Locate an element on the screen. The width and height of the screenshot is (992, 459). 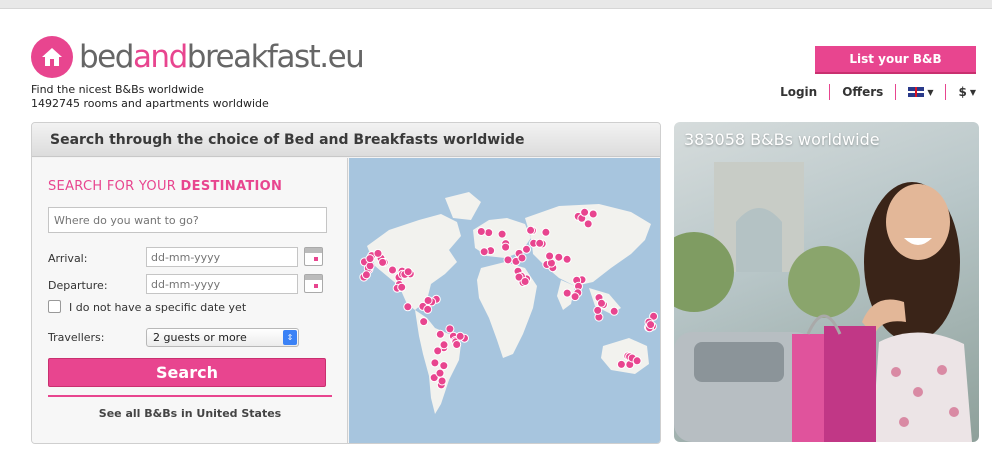
site-logo: bedandbreakfast.eu is located at coordinates (198, 57).